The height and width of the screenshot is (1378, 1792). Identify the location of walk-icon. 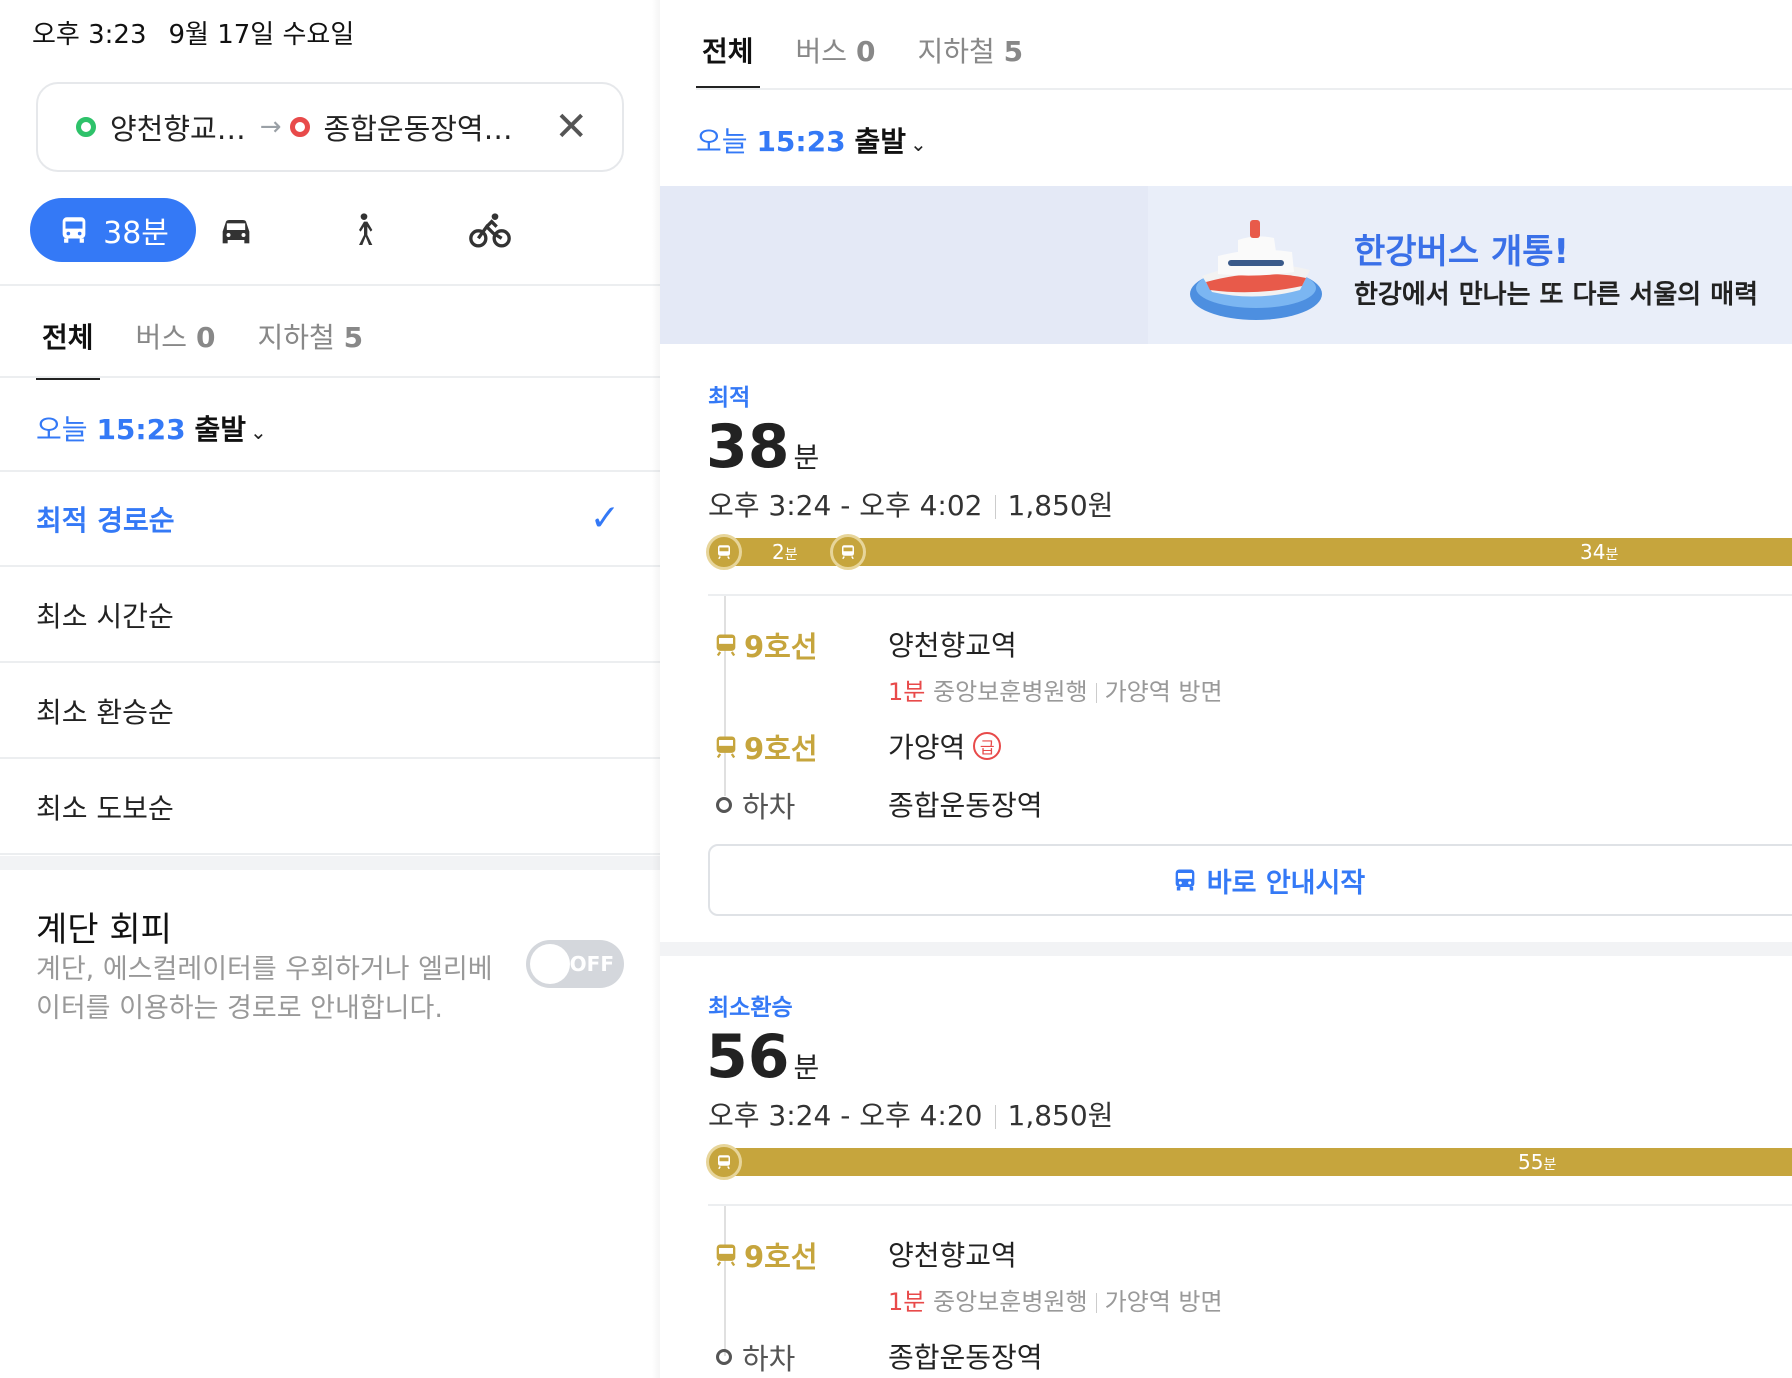
(364, 230).